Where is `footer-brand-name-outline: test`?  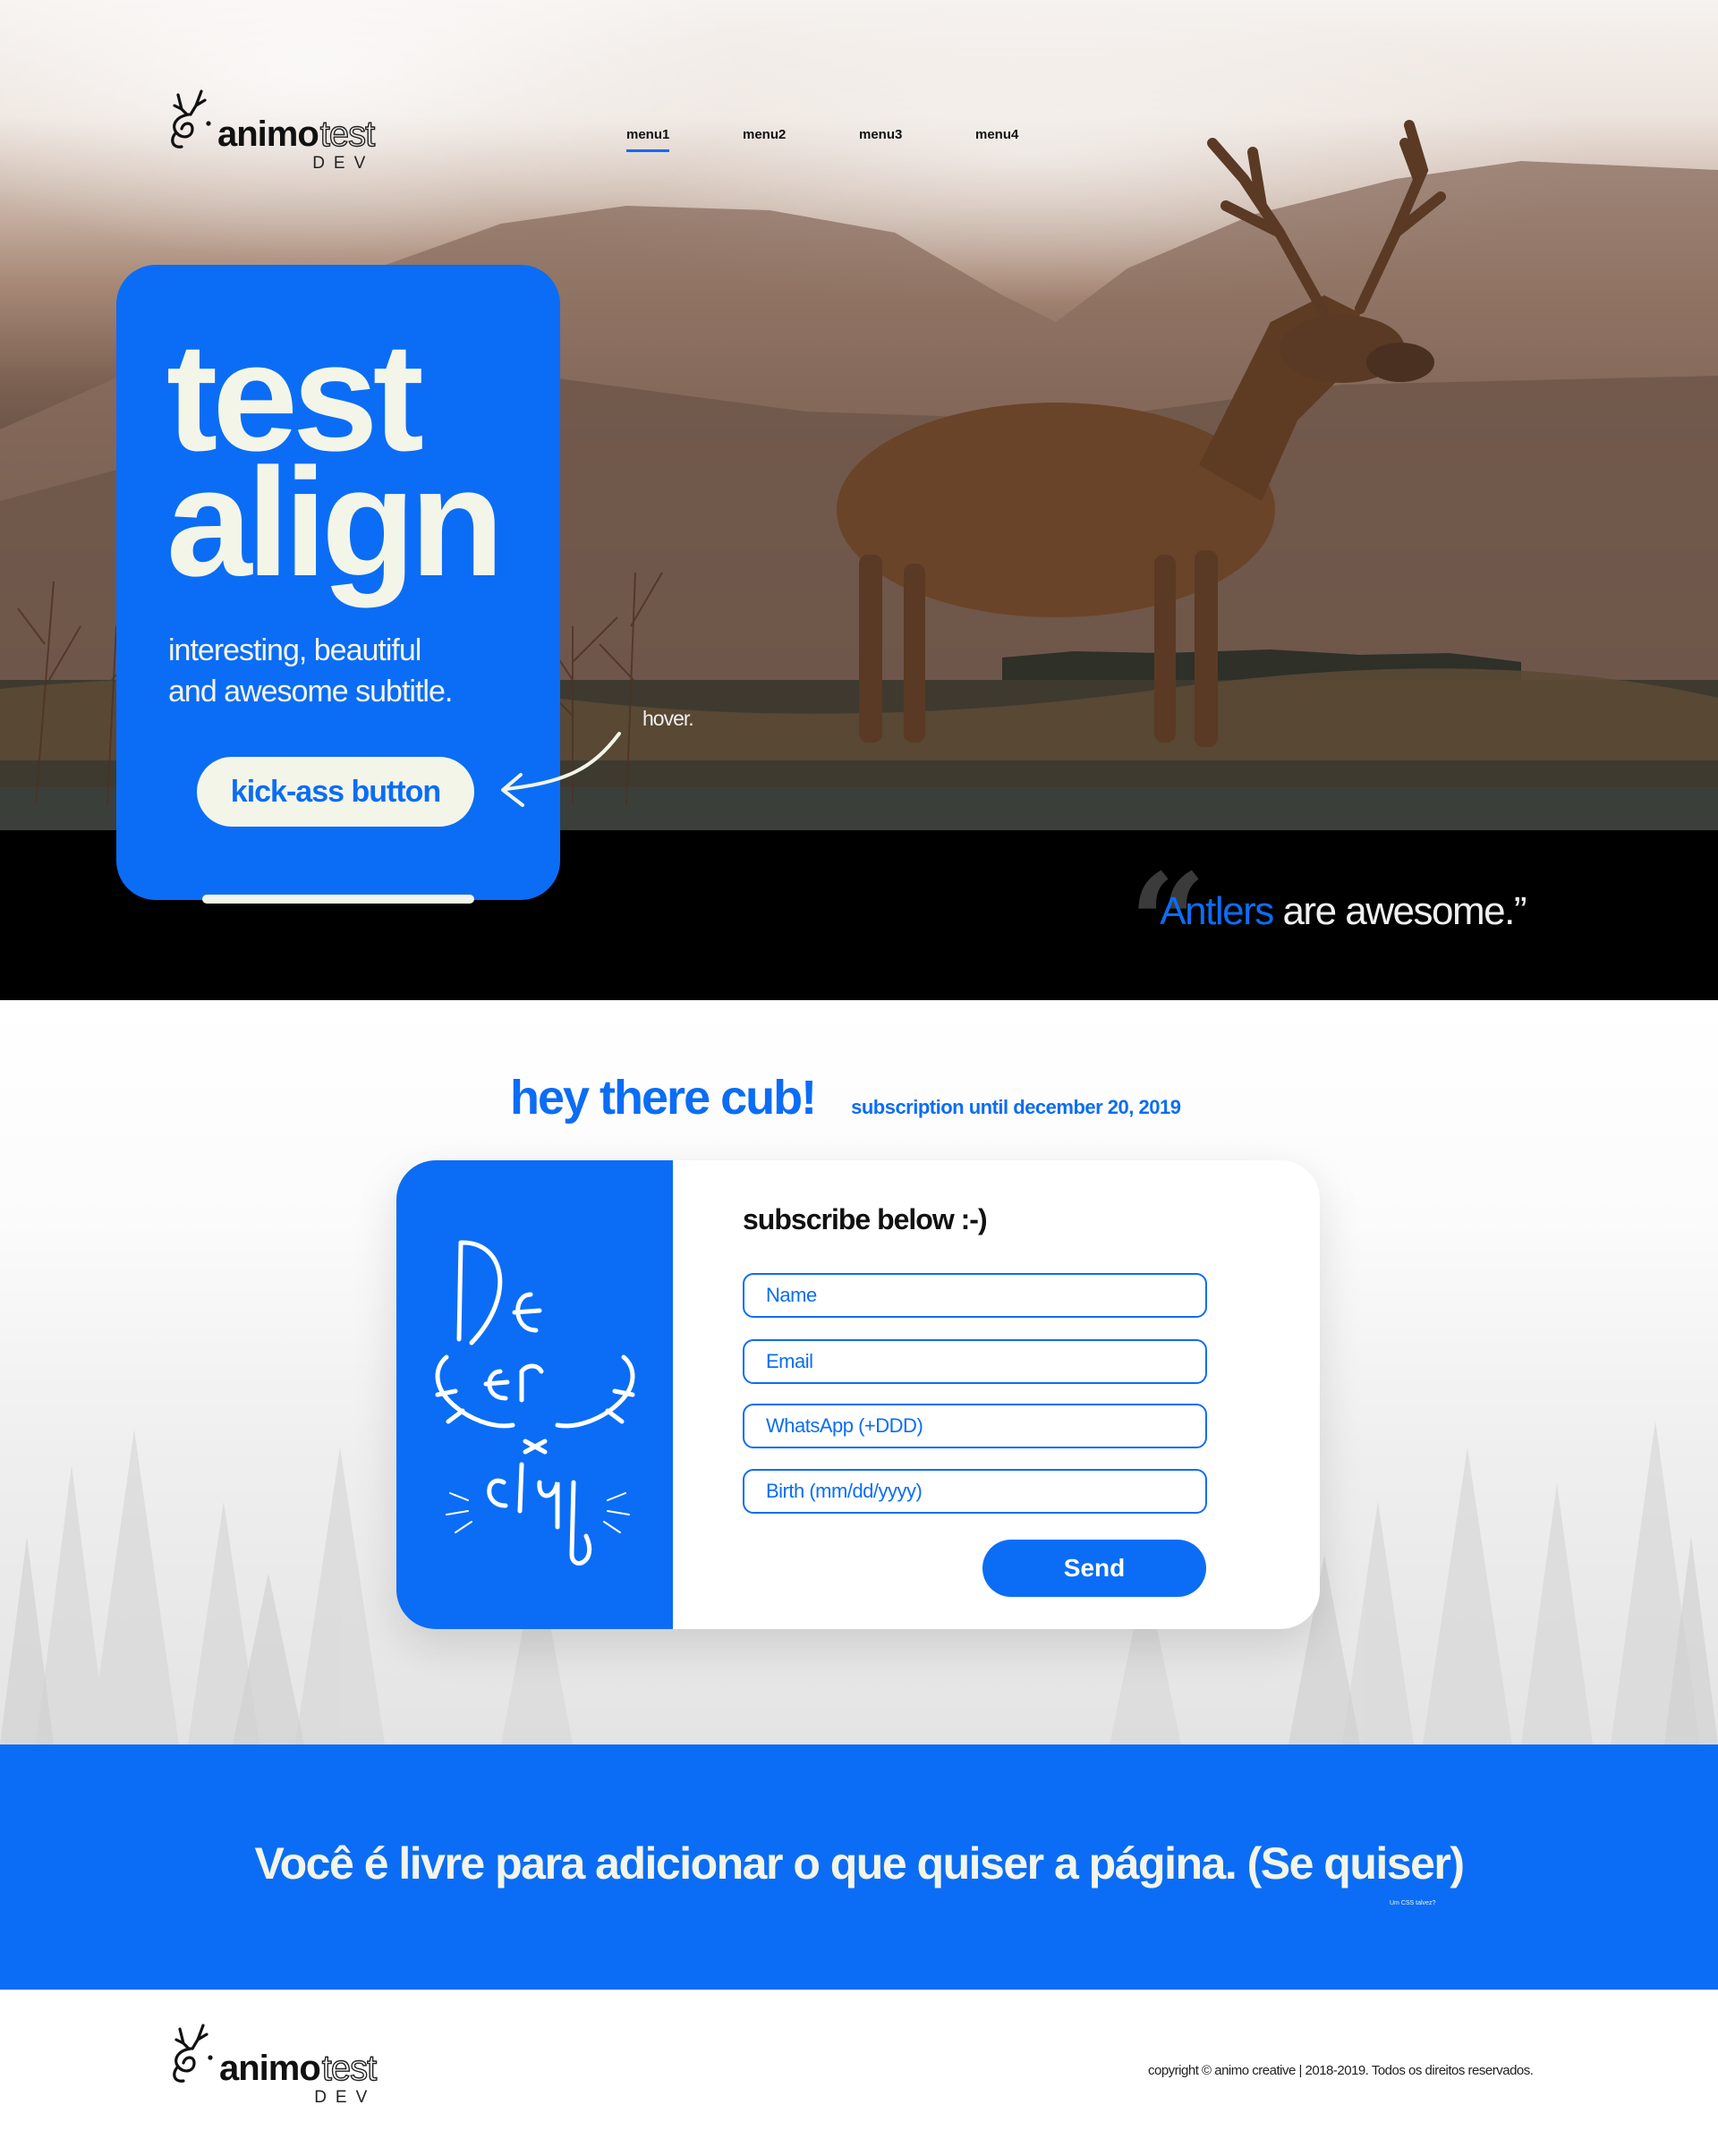 footer-brand-name-outline: test is located at coordinates (349, 2068).